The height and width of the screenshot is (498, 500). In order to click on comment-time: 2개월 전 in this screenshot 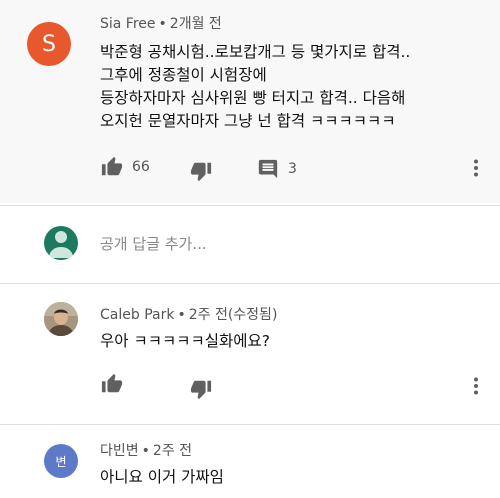, I will do `click(196, 24)`.